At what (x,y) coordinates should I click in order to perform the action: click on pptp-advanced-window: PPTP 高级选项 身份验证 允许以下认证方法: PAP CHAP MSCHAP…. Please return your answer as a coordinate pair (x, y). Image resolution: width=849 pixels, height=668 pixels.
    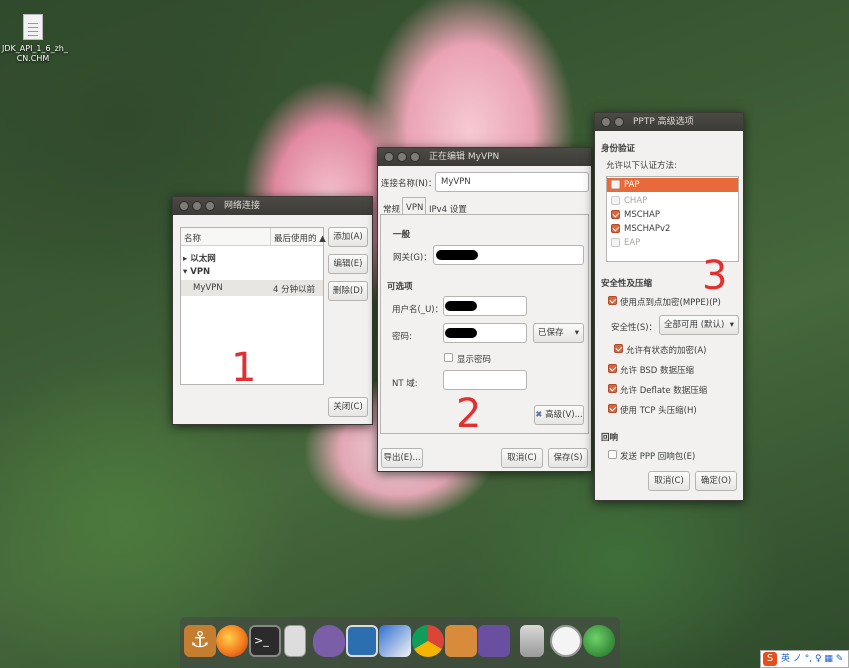
    Looking at the image, I should click on (669, 306).